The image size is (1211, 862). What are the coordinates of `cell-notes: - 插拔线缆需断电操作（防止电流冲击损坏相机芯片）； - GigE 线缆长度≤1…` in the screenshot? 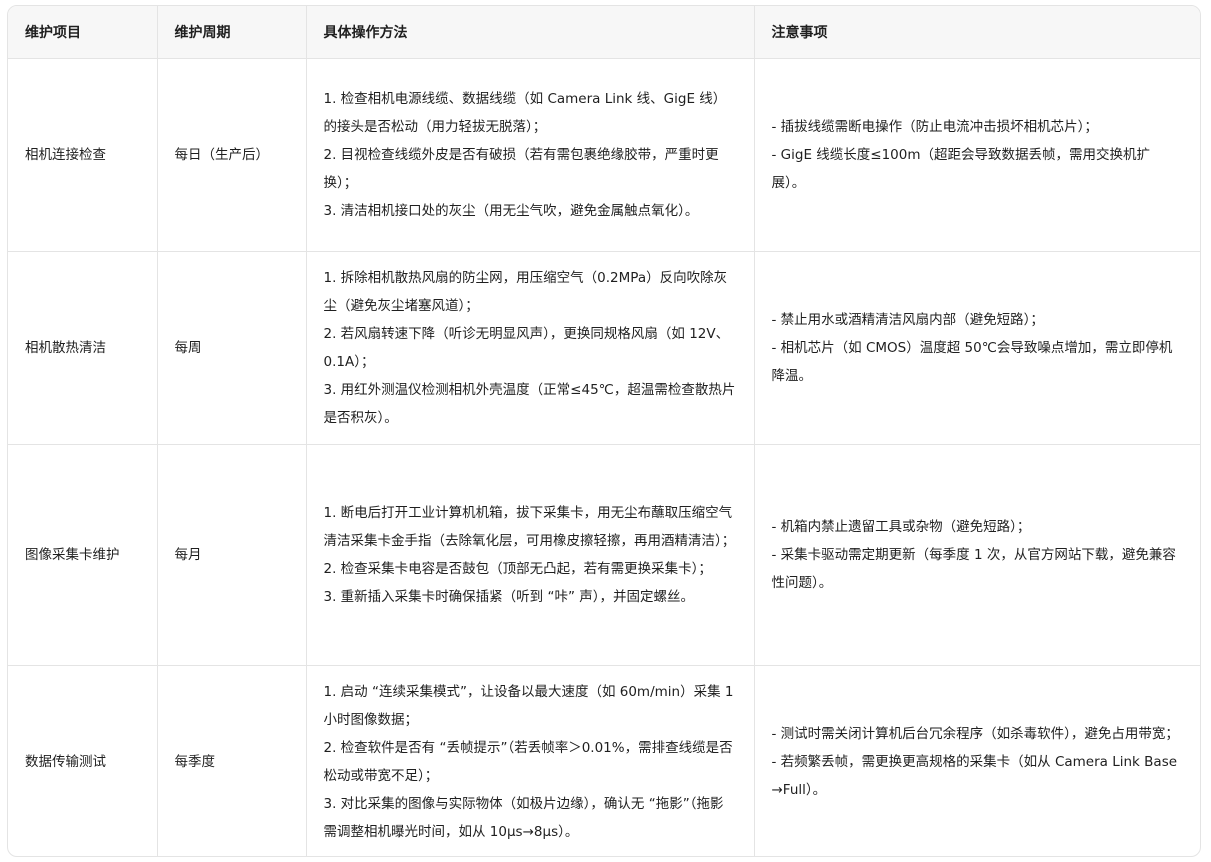 It's located at (977, 155).